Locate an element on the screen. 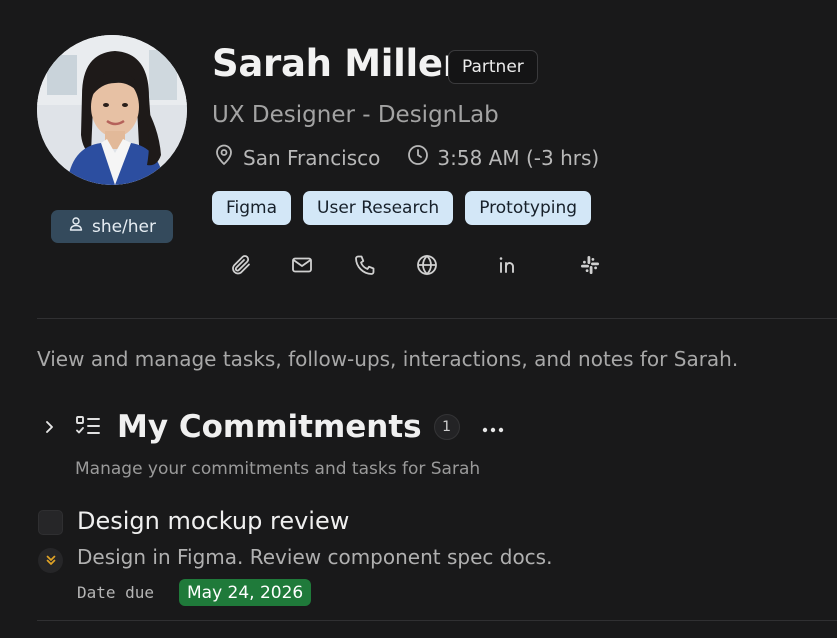 This screenshot has width=837, height=638. due-label: Date due is located at coordinates (116, 592).